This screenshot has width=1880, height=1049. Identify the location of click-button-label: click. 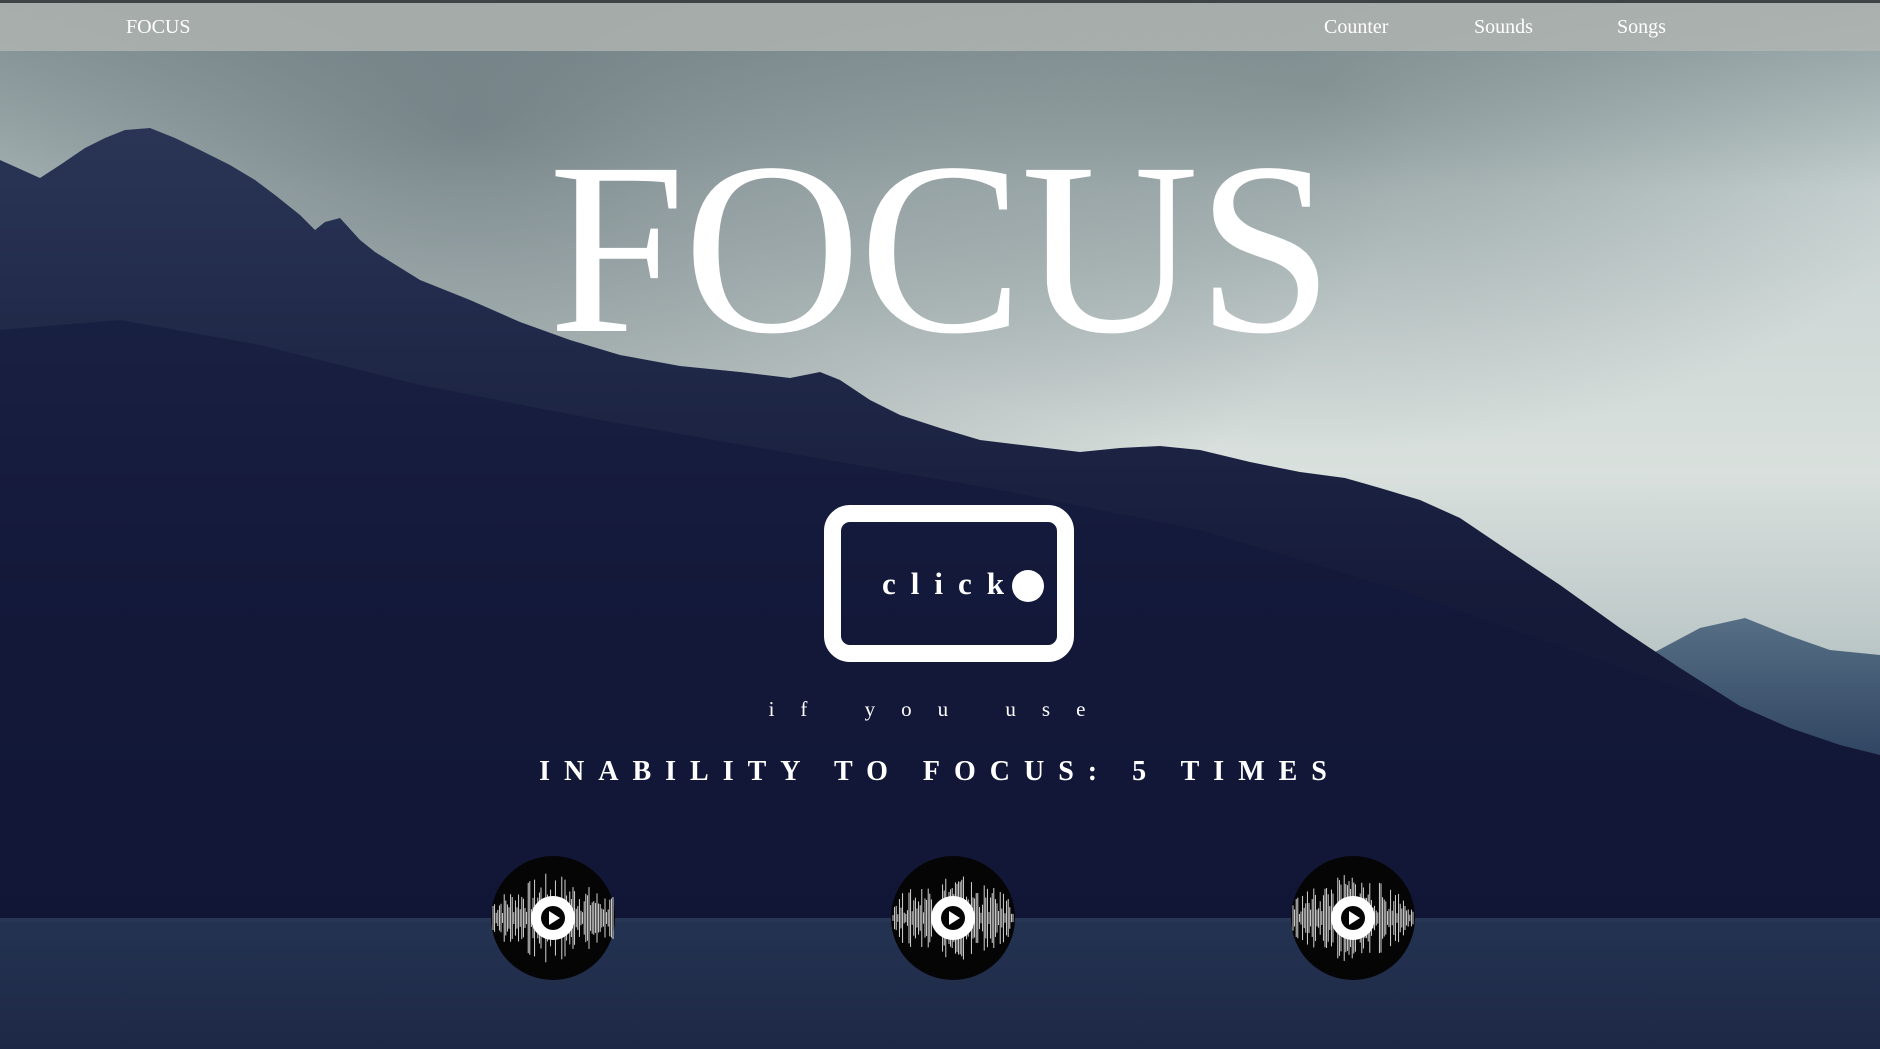
(950, 583).